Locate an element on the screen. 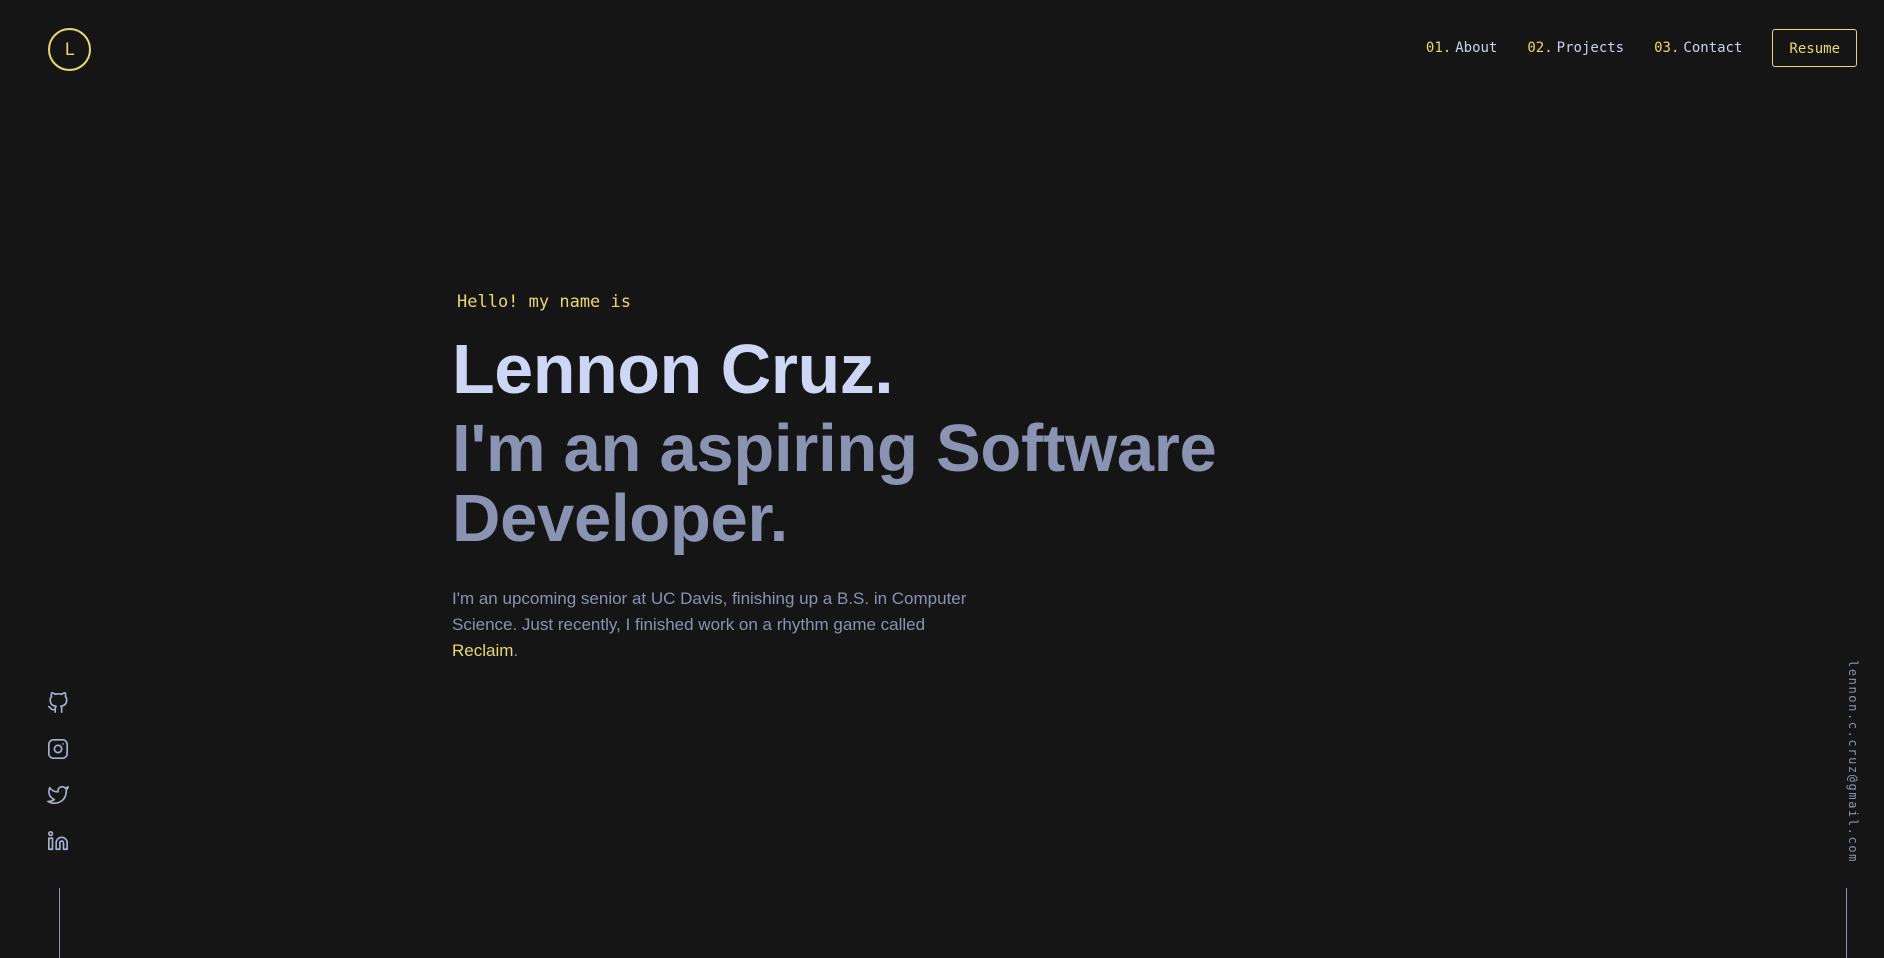  twitter-link is located at coordinates (58, 795).